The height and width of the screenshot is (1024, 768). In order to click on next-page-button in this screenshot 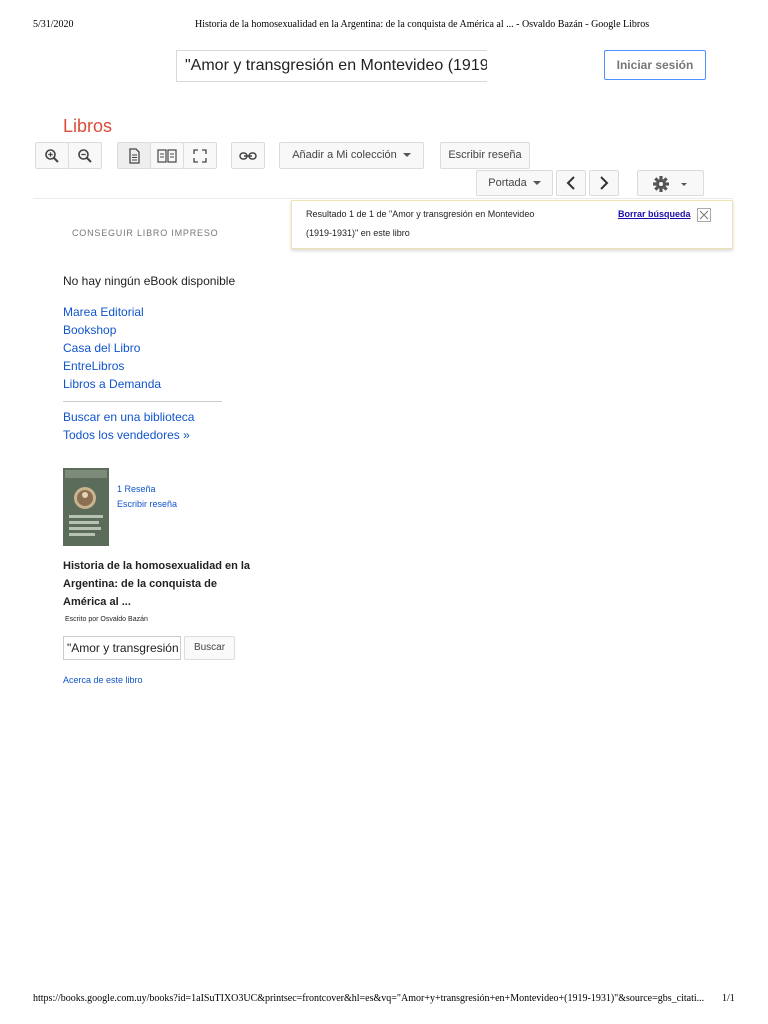, I will do `click(604, 183)`.